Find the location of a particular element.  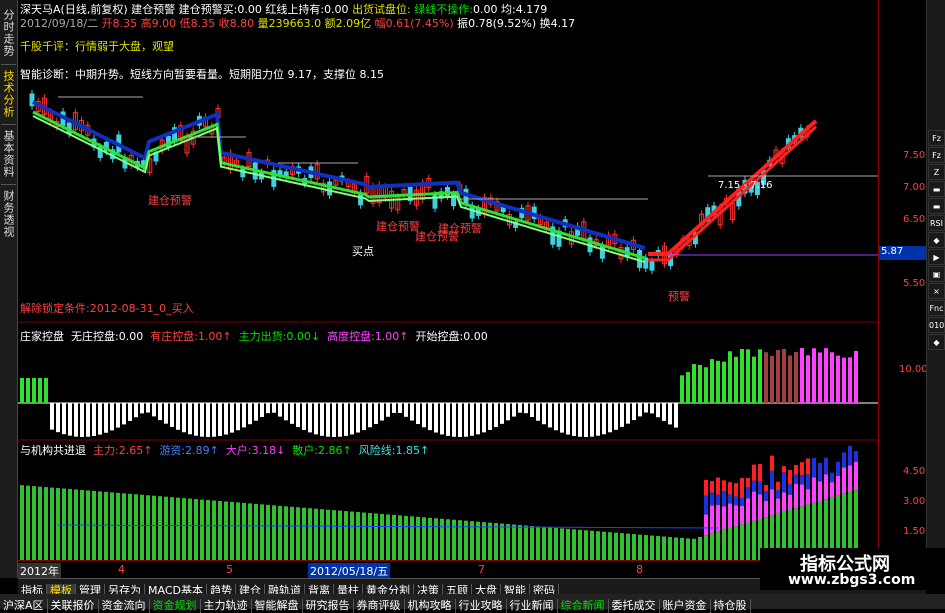

panel3-axis-tick: 1.50 is located at coordinates (914, 531).